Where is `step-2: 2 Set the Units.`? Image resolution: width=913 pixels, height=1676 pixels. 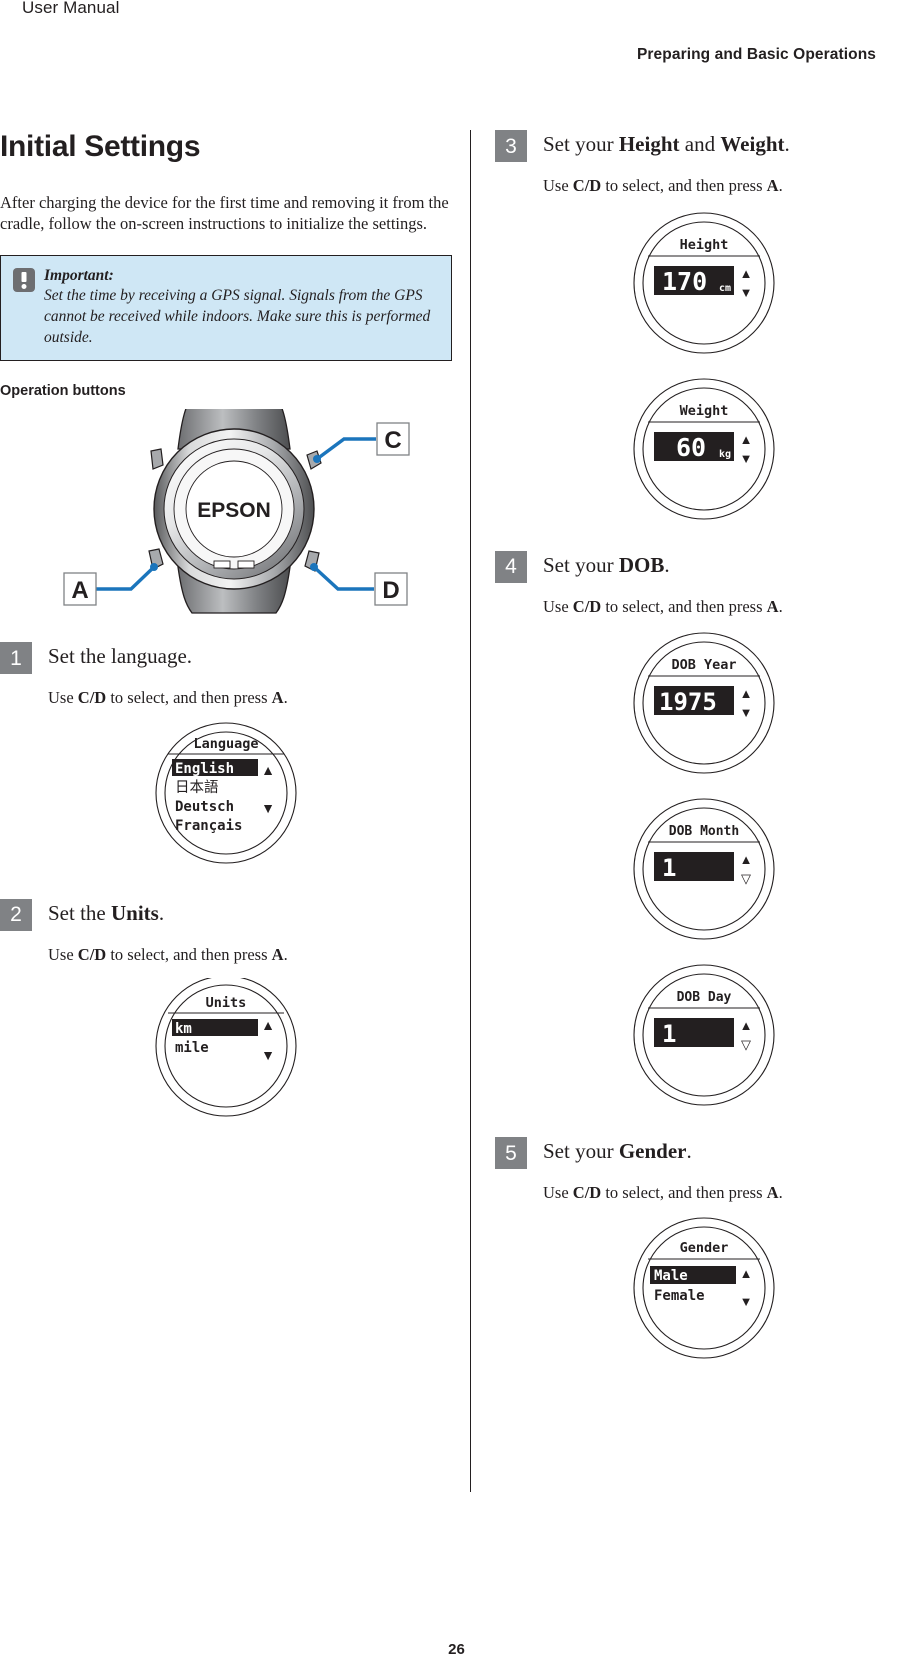
step-2: 2 Set the Units. is located at coordinates (226, 914).